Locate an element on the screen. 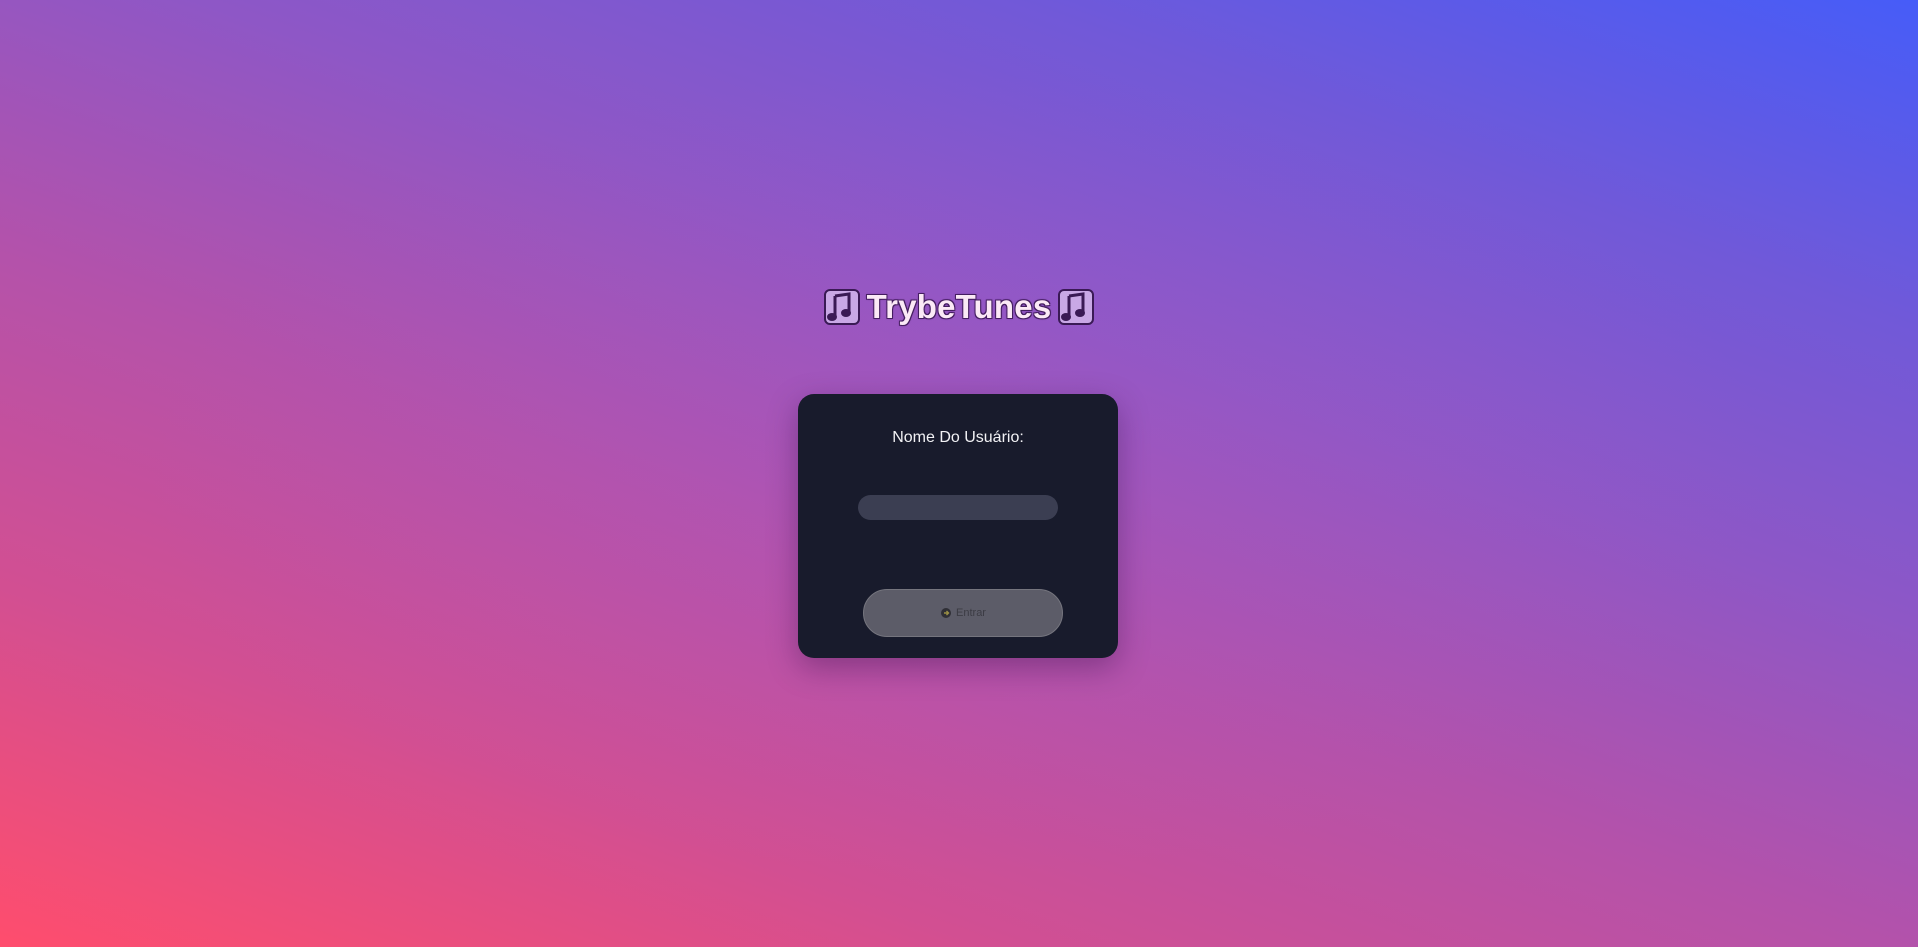 Image resolution: width=1918 pixels, height=947 pixels. username-label: Nome Do Usuário: is located at coordinates (958, 437).